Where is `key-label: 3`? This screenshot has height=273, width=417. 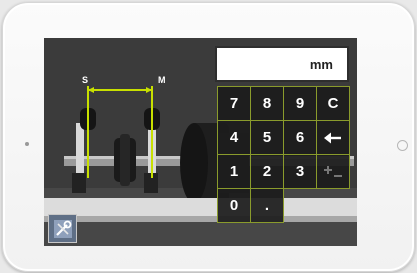 key-label: 3 is located at coordinates (300, 171).